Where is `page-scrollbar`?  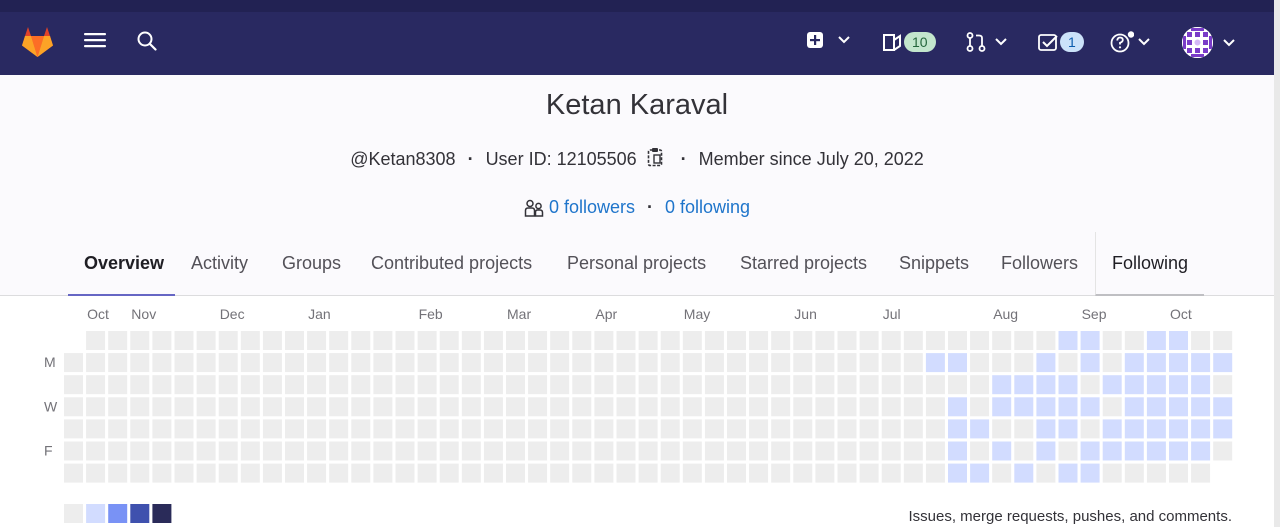
page-scrollbar is located at coordinates (1277, 263).